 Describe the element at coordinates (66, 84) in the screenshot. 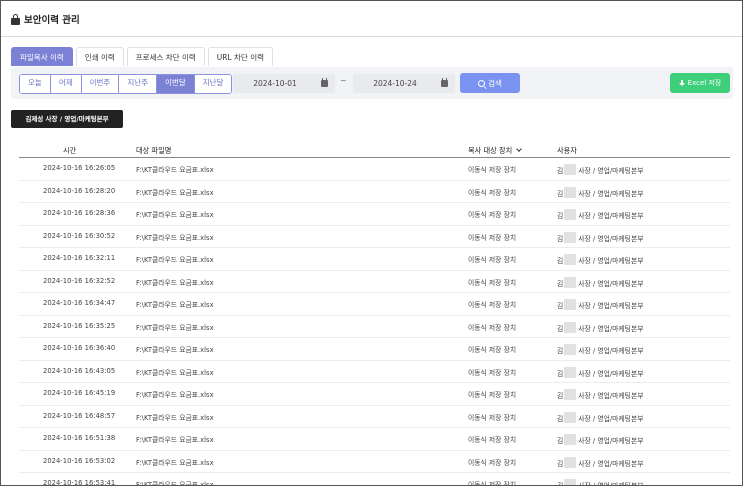

I see `period-yesterday-button: 어제` at that location.